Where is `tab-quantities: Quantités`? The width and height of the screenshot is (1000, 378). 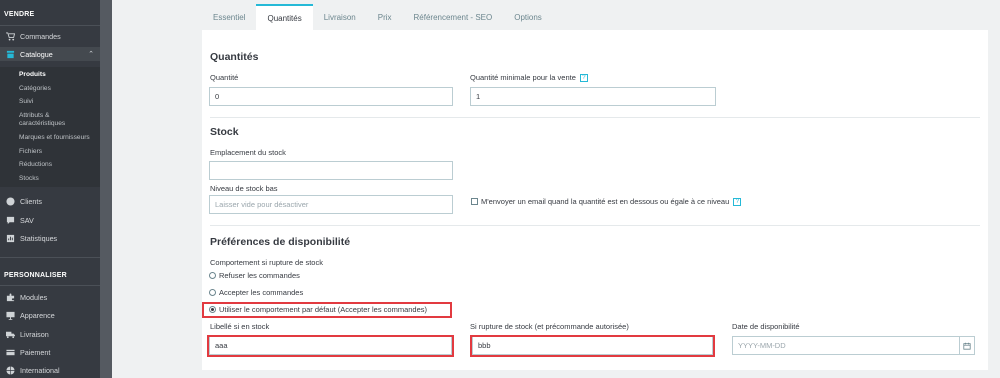
tab-quantities: Quantités is located at coordinates (284, 17).